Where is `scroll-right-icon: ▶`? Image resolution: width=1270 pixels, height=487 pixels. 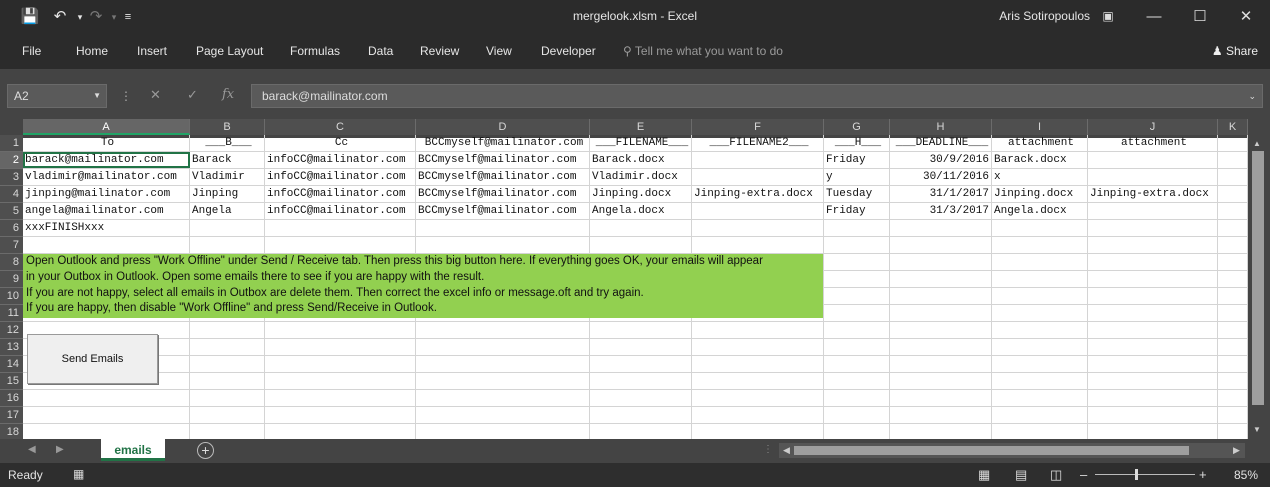 scroll-right-icon: ▶ is located at coordinates (1236, 450).